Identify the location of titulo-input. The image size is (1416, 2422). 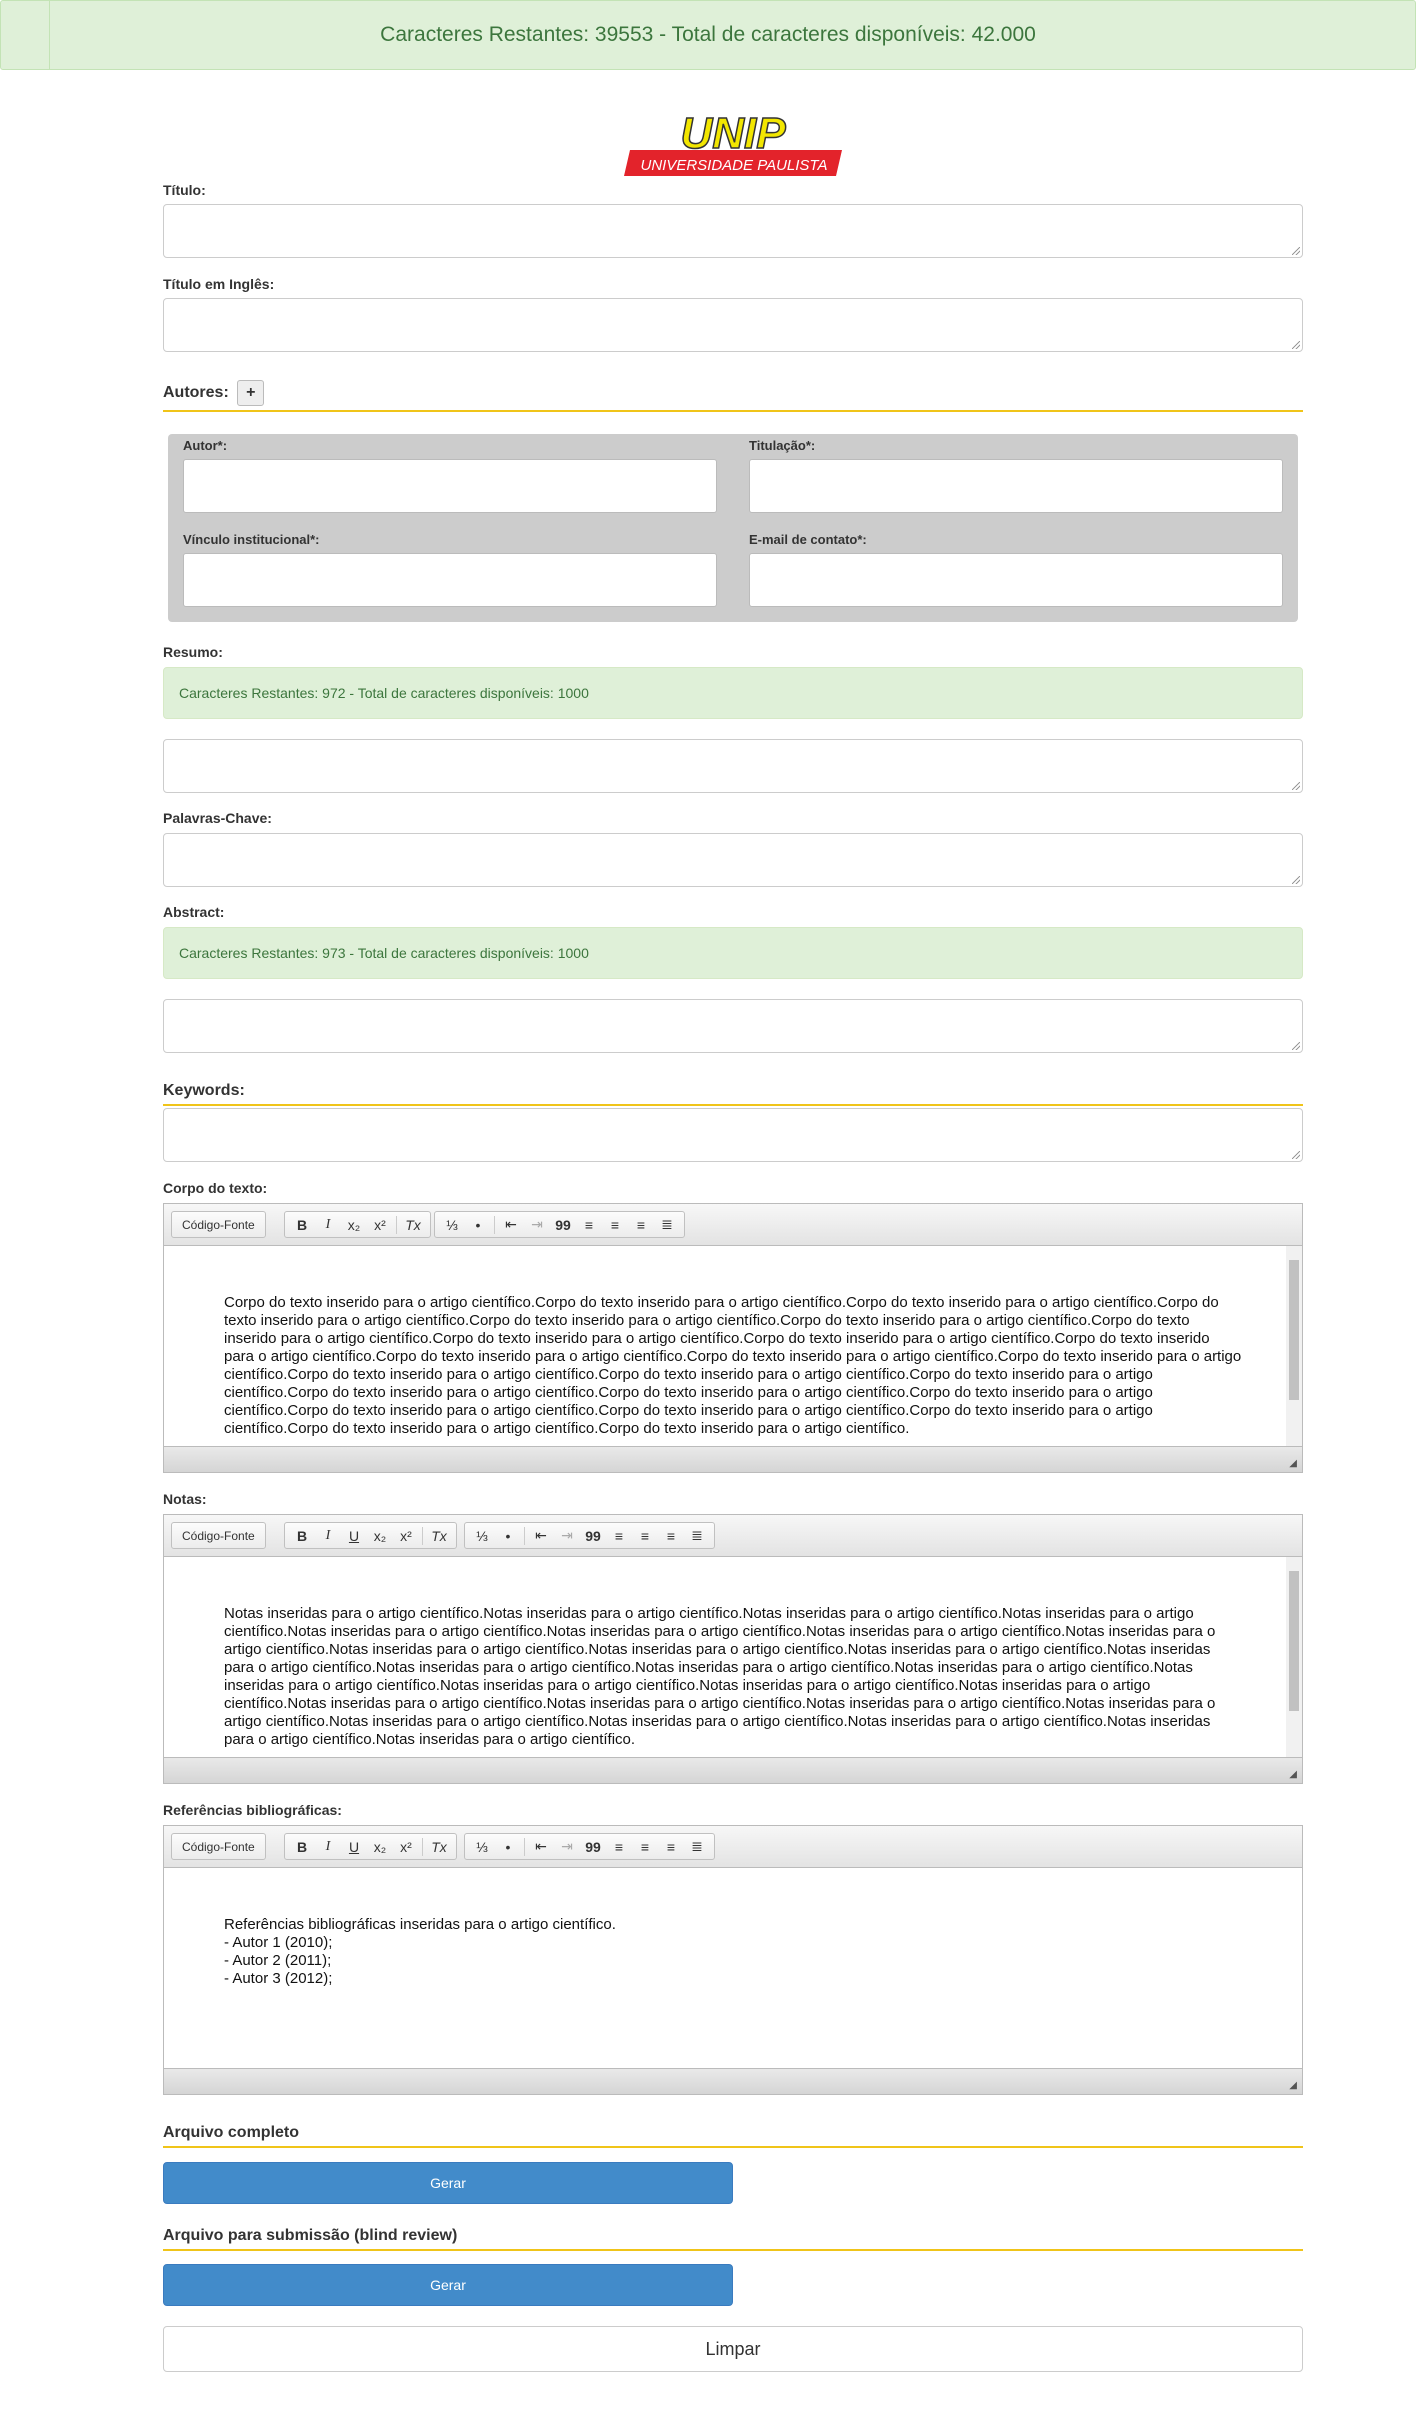
(733, 231).